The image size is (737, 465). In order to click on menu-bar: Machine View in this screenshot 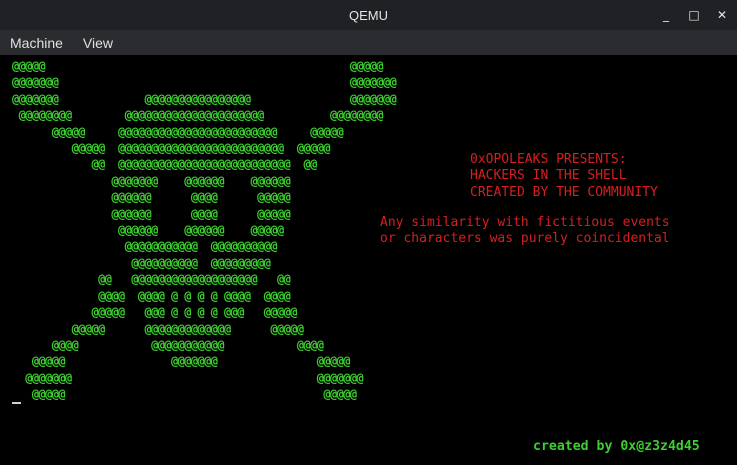, I will do `click(368, 42)`.